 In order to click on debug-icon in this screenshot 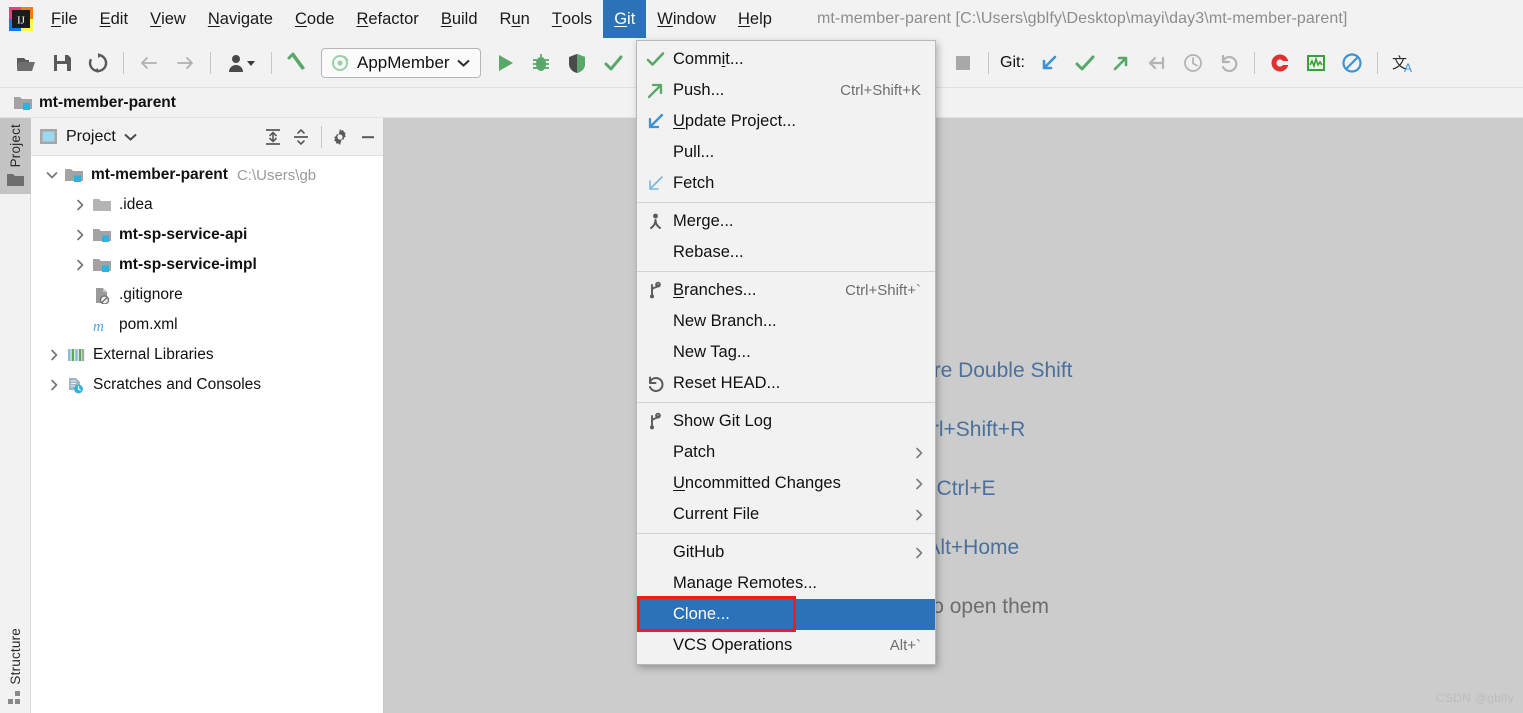, I will do `click(541, 63)`.